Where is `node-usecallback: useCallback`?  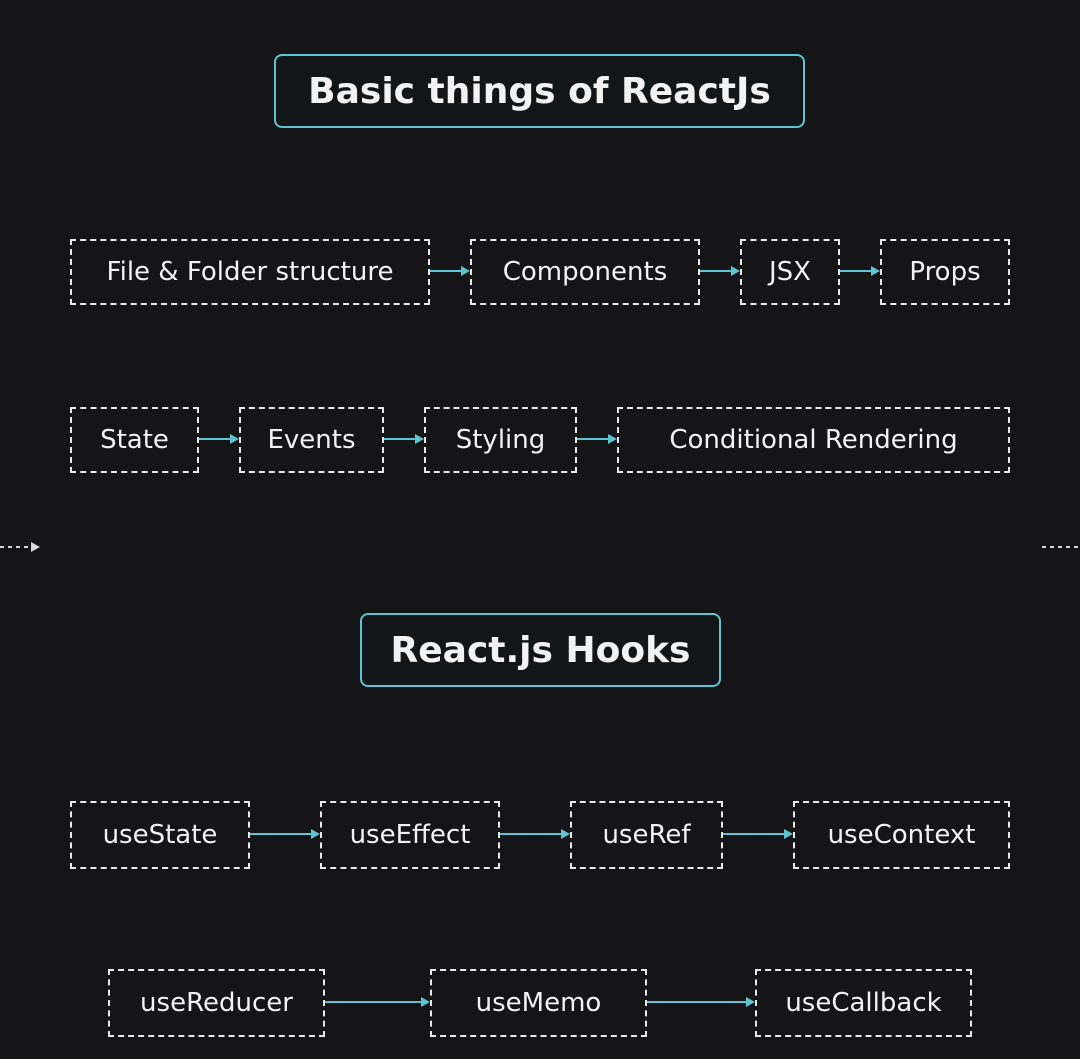 node-usecallback: useCallback is located at coordinates (863, 1003).